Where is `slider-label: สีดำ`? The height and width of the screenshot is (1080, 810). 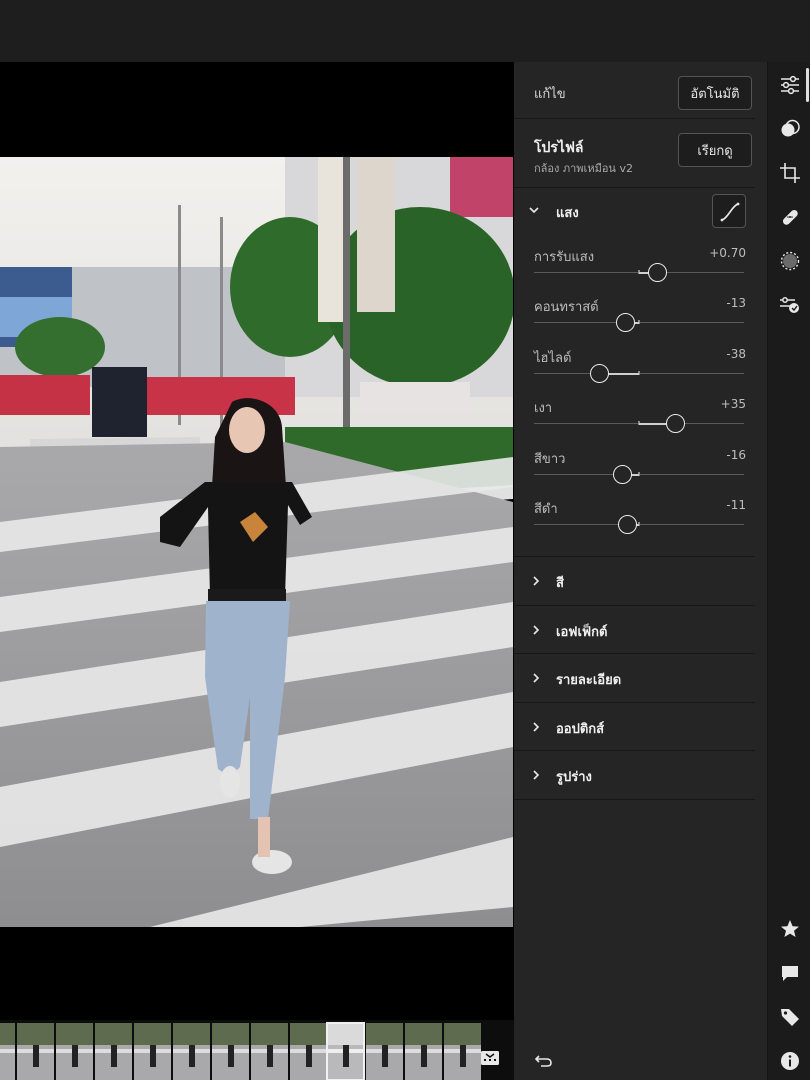
slider-label: สีดำ is located at coordinates (546, 509).